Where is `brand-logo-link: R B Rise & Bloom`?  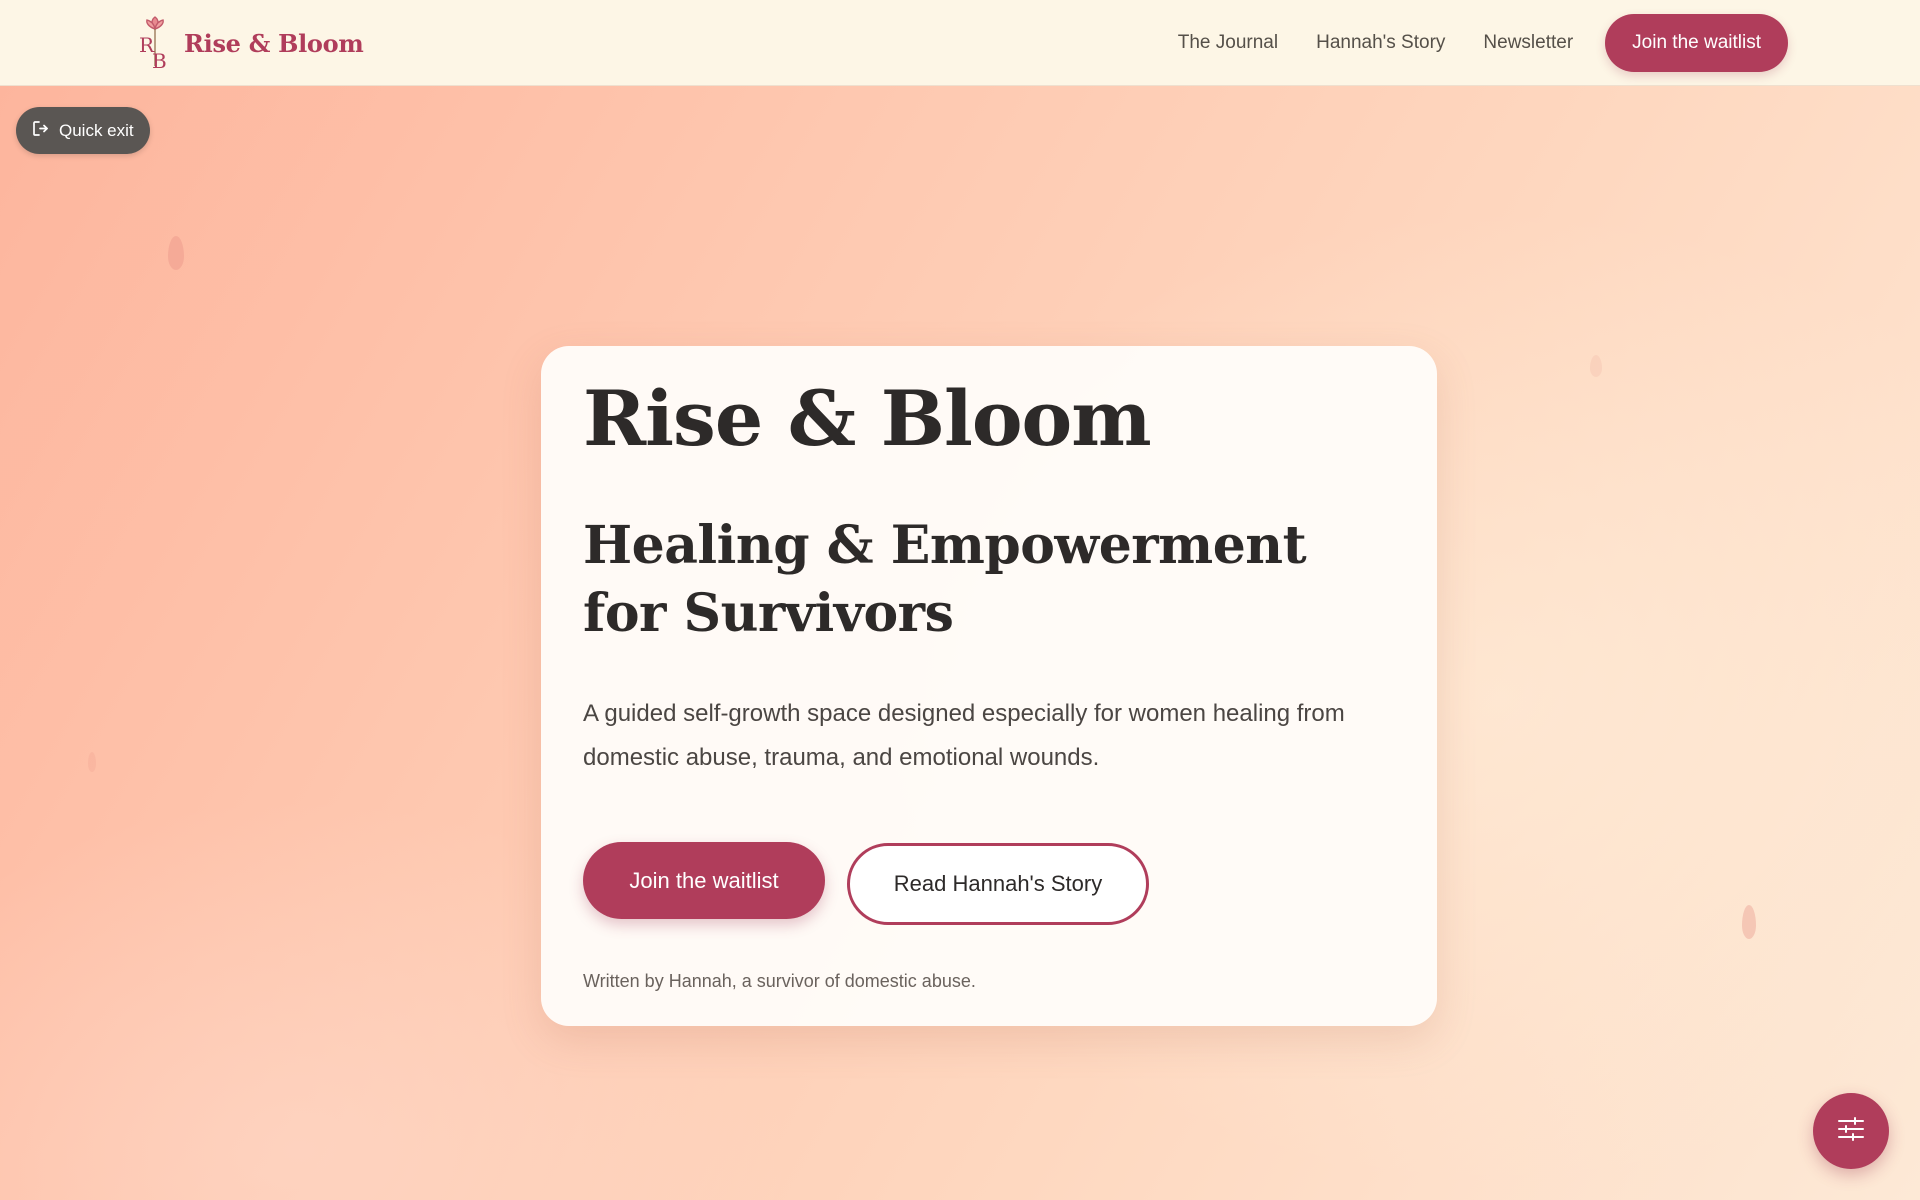 brand-logo-link: R B Rise & Bloom is located at coordinates (251, 43).